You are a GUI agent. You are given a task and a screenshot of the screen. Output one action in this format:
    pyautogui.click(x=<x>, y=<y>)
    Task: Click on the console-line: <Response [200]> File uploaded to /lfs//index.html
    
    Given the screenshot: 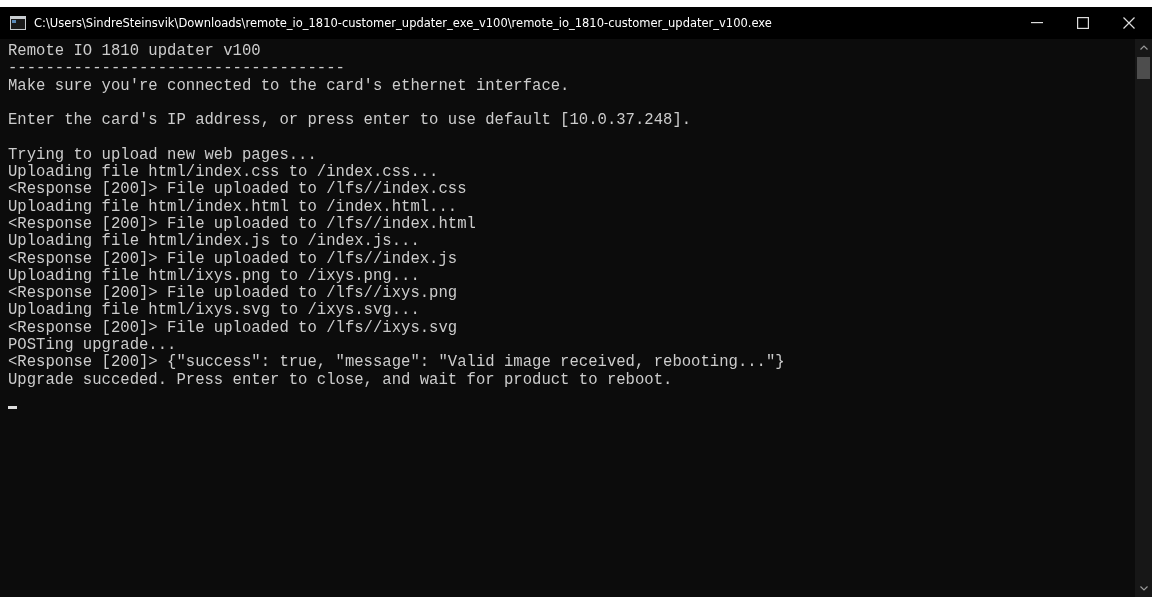 What is the action you would take?
    pyautogui.click(x=242, y=224)
    